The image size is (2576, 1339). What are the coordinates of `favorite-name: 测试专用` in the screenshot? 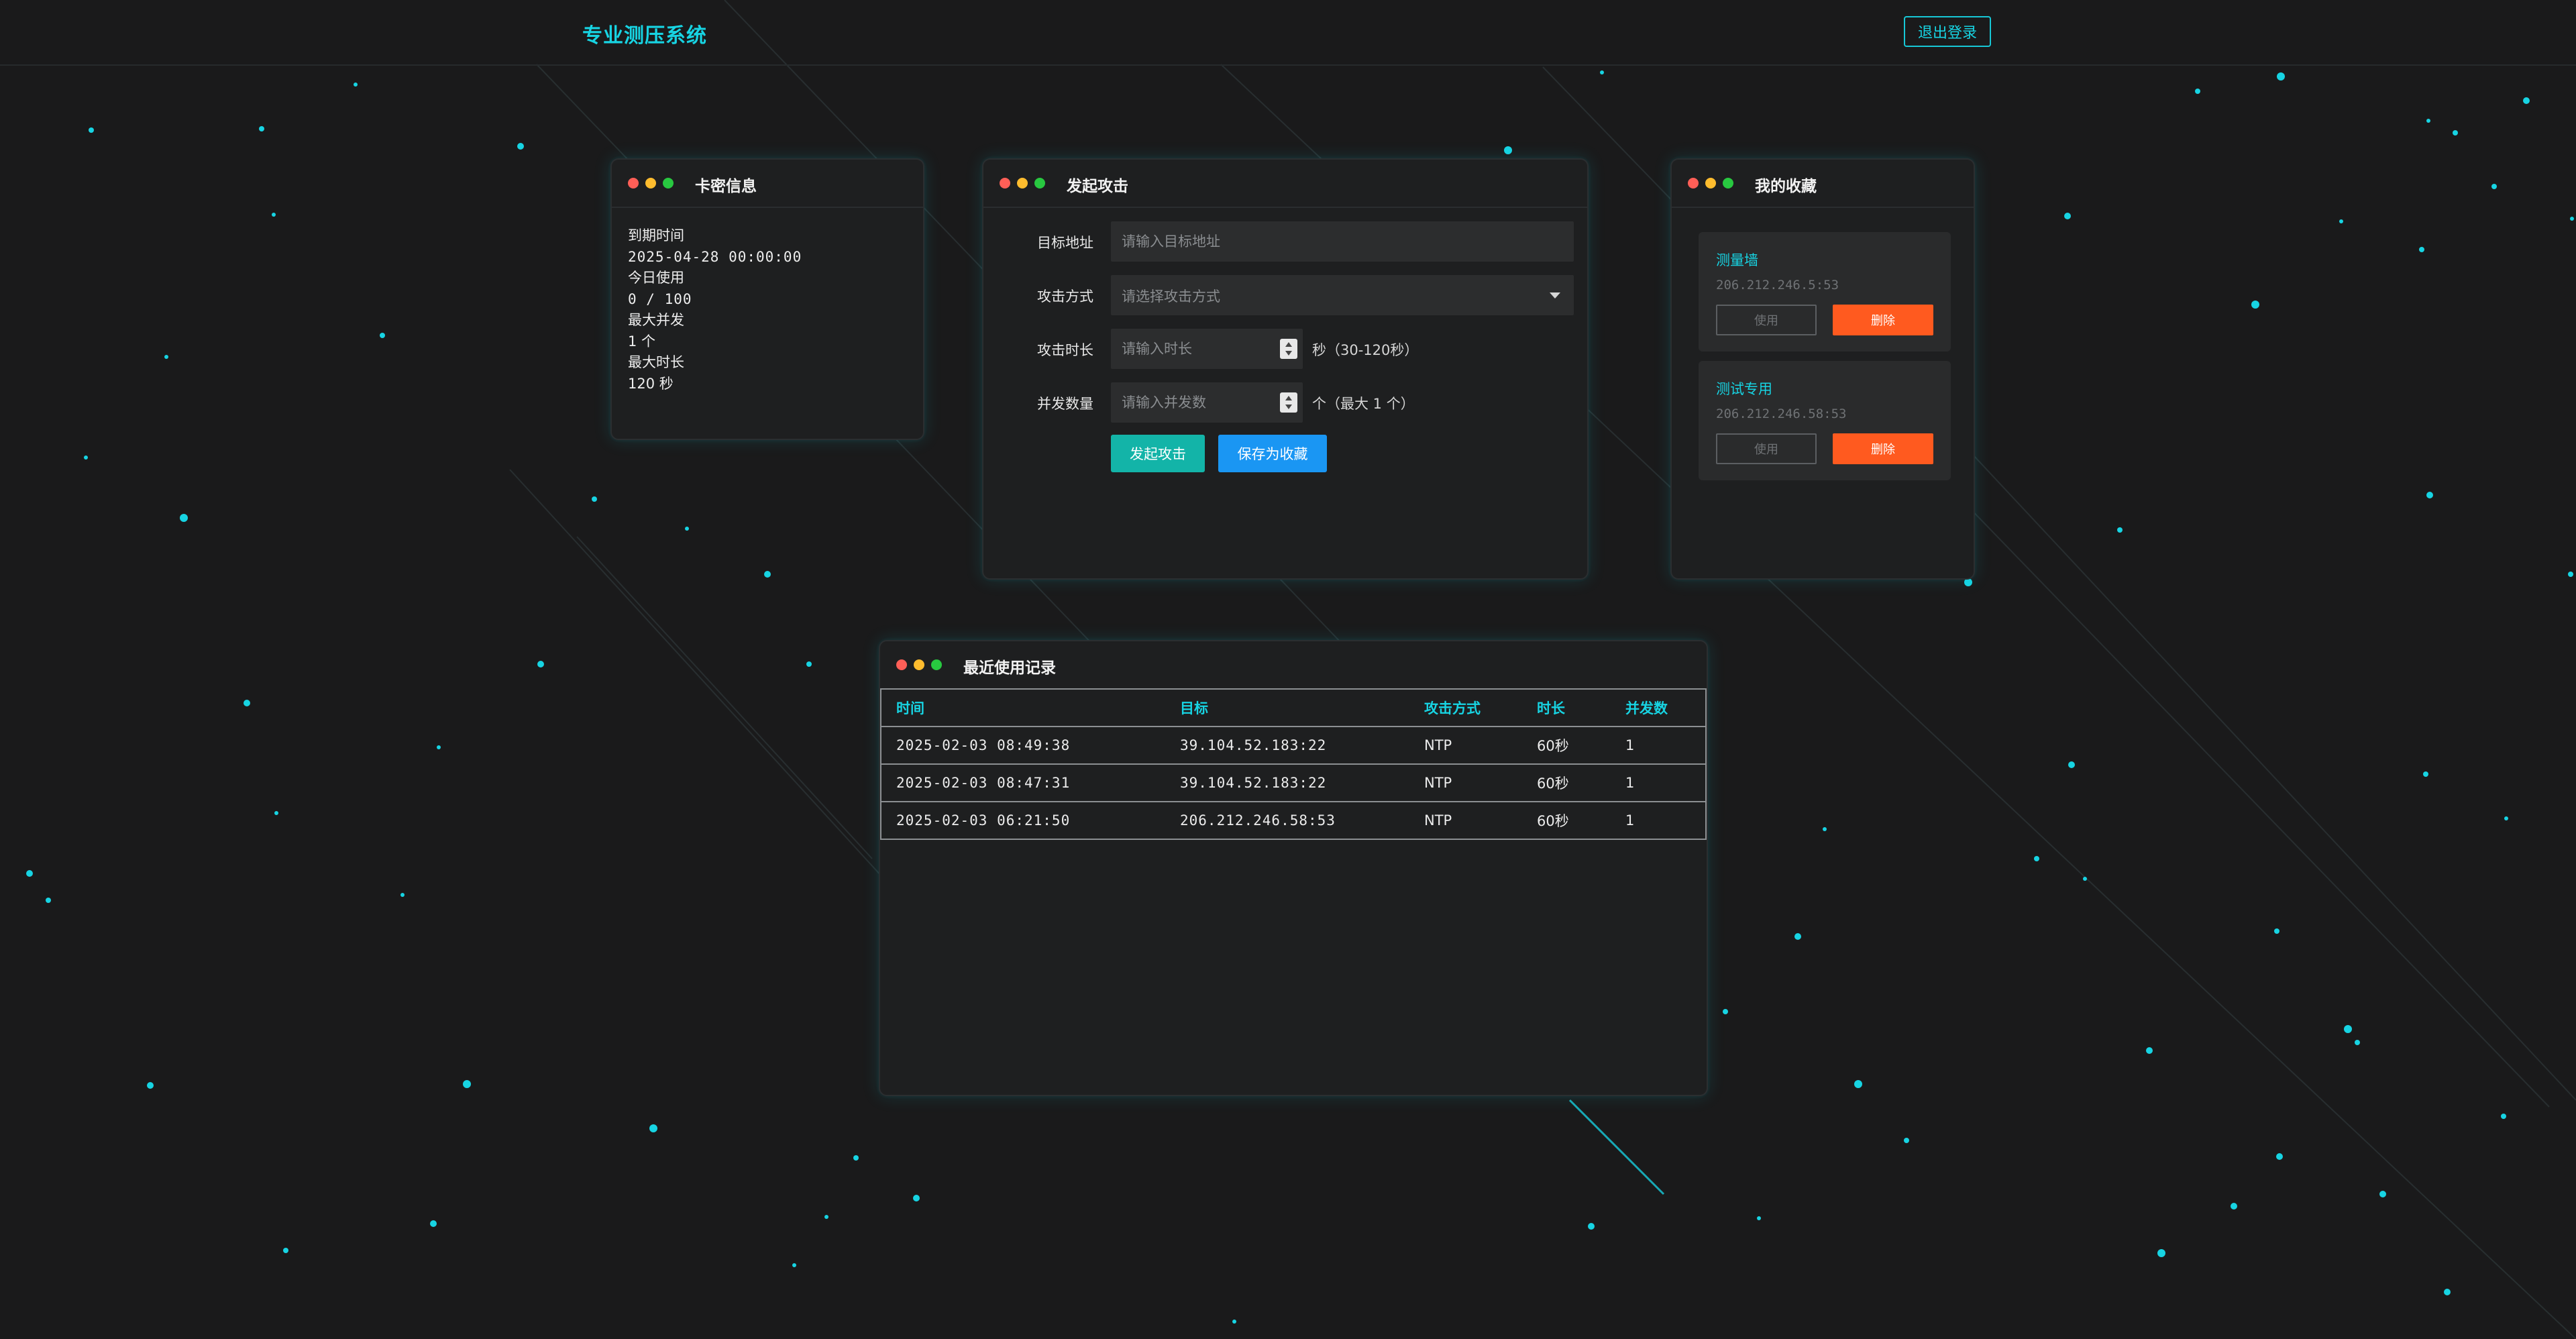 It's located at (1744, 389).